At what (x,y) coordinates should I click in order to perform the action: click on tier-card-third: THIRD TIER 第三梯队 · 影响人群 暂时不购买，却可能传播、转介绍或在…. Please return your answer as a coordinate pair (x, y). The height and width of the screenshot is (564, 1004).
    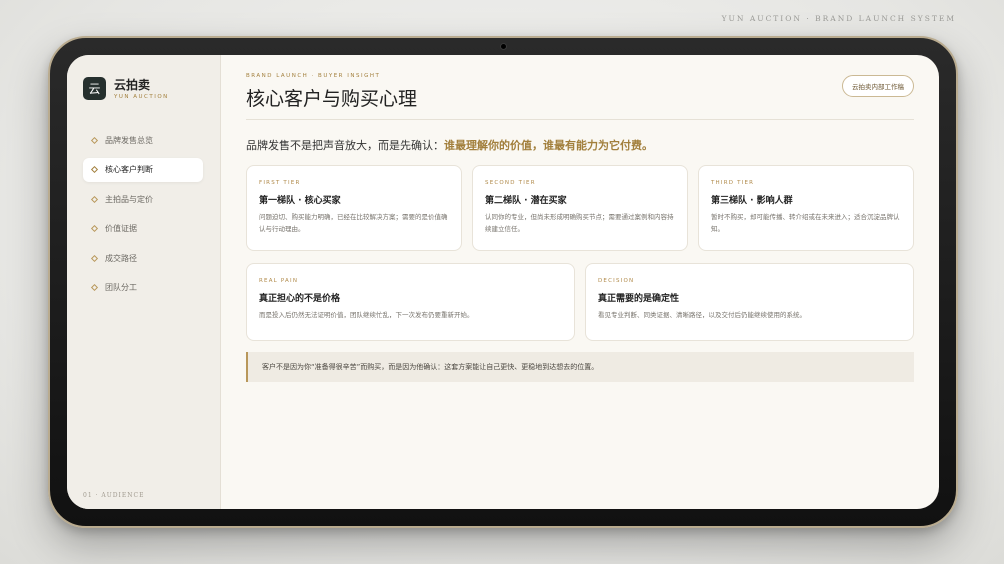
    Looking at the image, I should click on (806, 208).